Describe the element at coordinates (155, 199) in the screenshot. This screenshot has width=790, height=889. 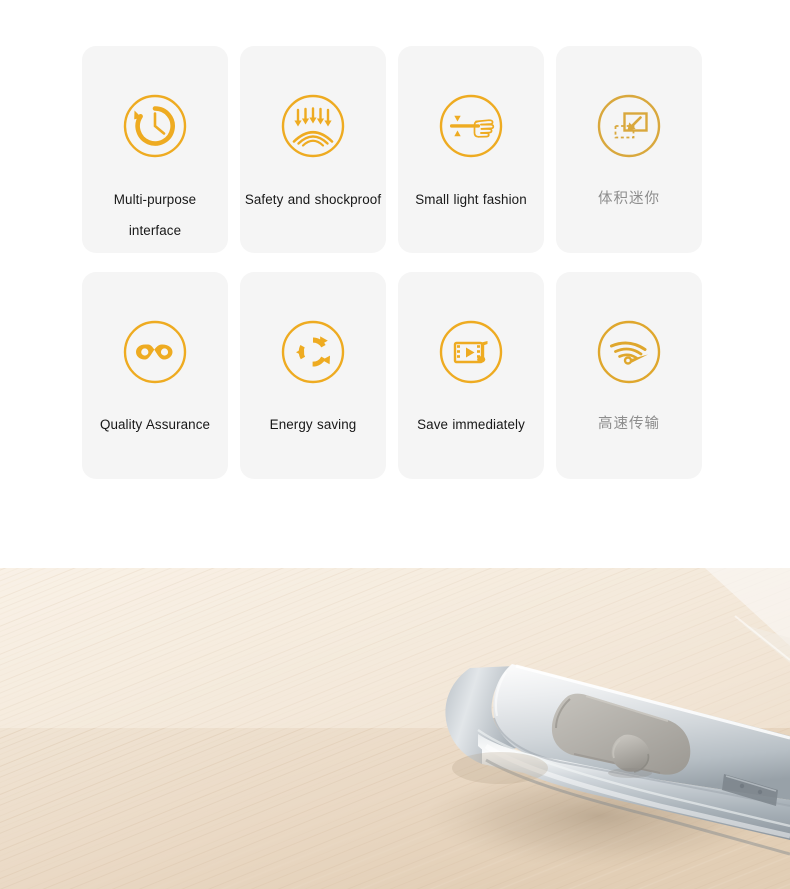
I see `feature-label-line1: Multi-purpose` at that location.